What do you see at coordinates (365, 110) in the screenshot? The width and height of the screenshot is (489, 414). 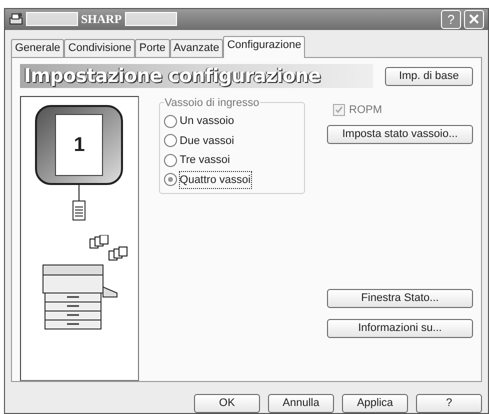 I see `checkbox-label: ROPM` at bounding box center [365, 110].